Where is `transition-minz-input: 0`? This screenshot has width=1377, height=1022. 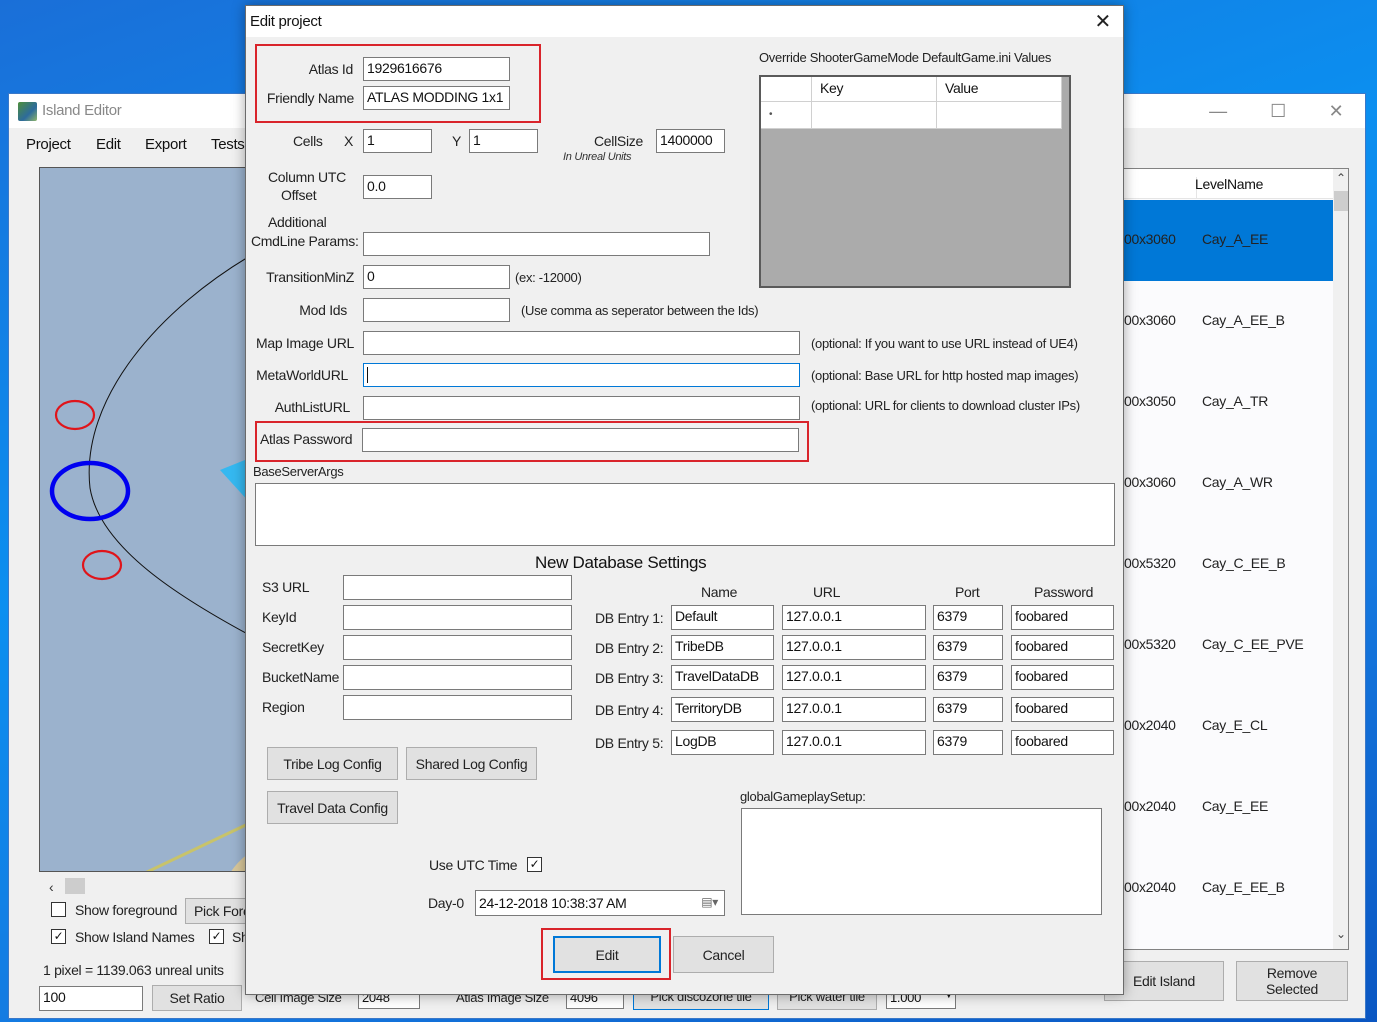 transition-minz-input: 0 is located at coordinates (436, 277).